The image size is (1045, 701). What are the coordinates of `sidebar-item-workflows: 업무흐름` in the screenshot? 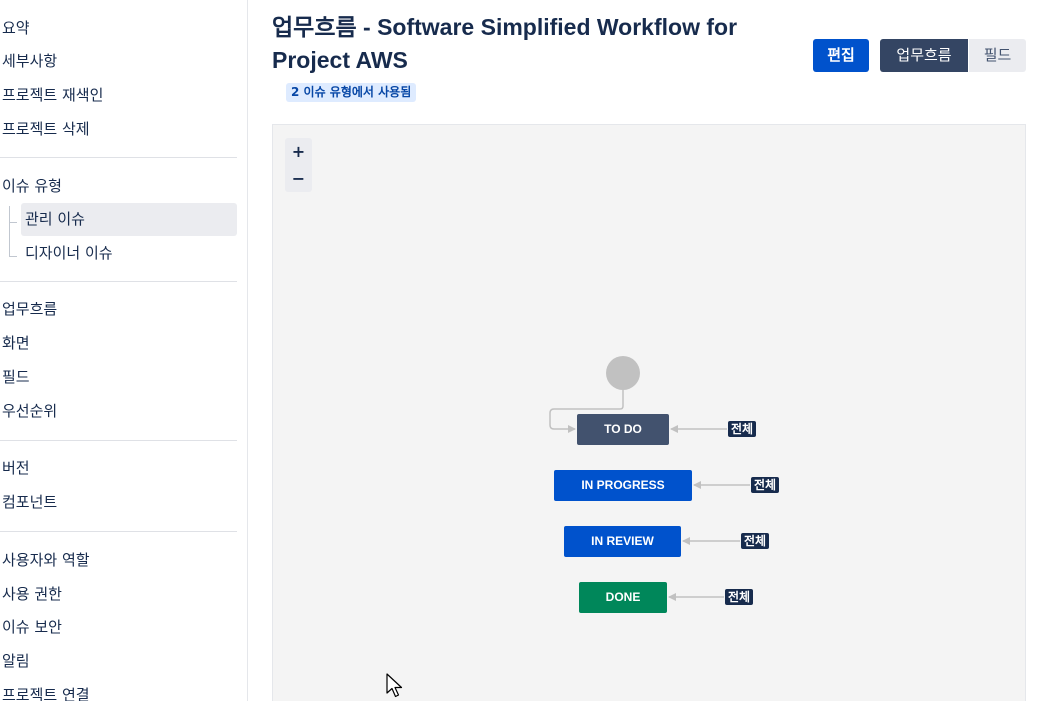 It's located at (29, 309).